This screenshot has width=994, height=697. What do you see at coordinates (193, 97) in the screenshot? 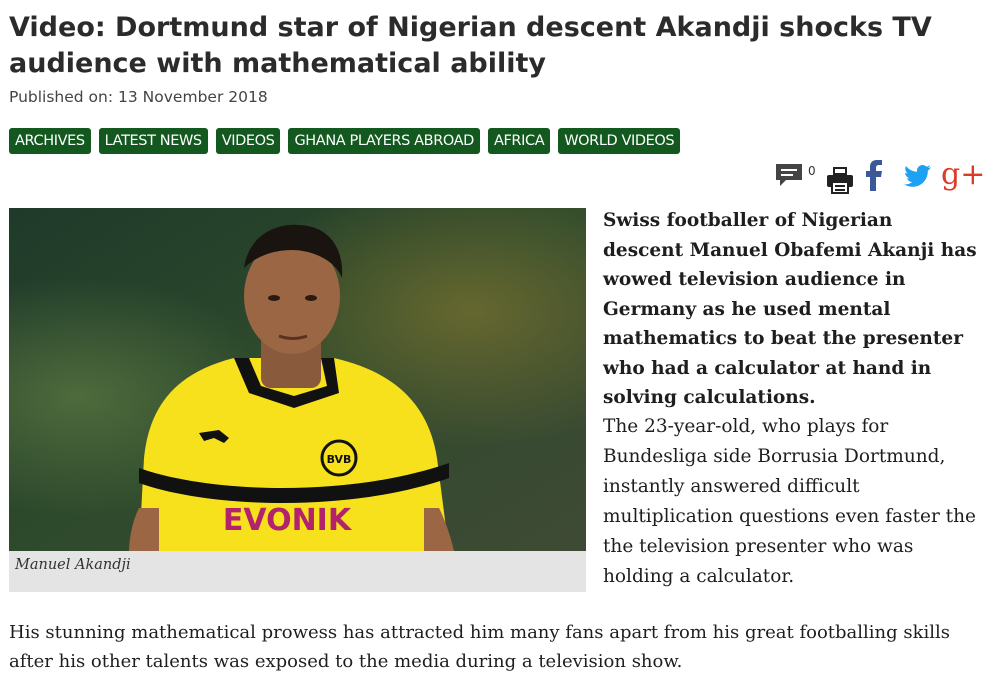
I see `published-date: 13 November 2018` at bounding box center [193, 97].